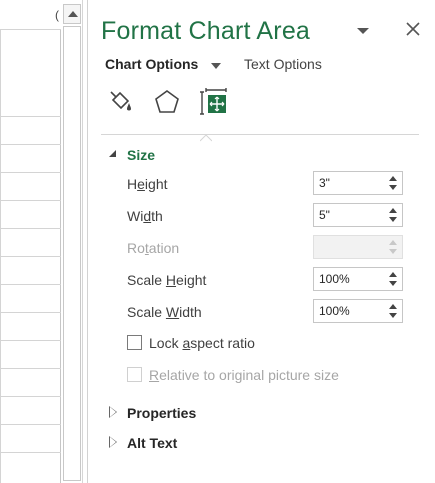  I want to click on scale-height-label: Scale Height, so click(167, 280).